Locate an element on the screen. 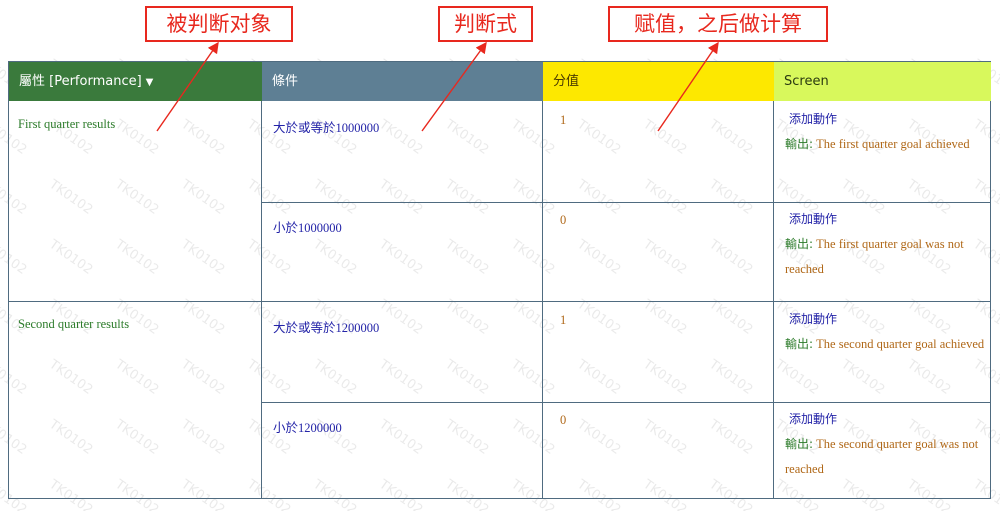 This screenshot has width=1000, height=511. column-header-attribute: 屬性 [Performance] ▼ is located at coordinates (135, 81).